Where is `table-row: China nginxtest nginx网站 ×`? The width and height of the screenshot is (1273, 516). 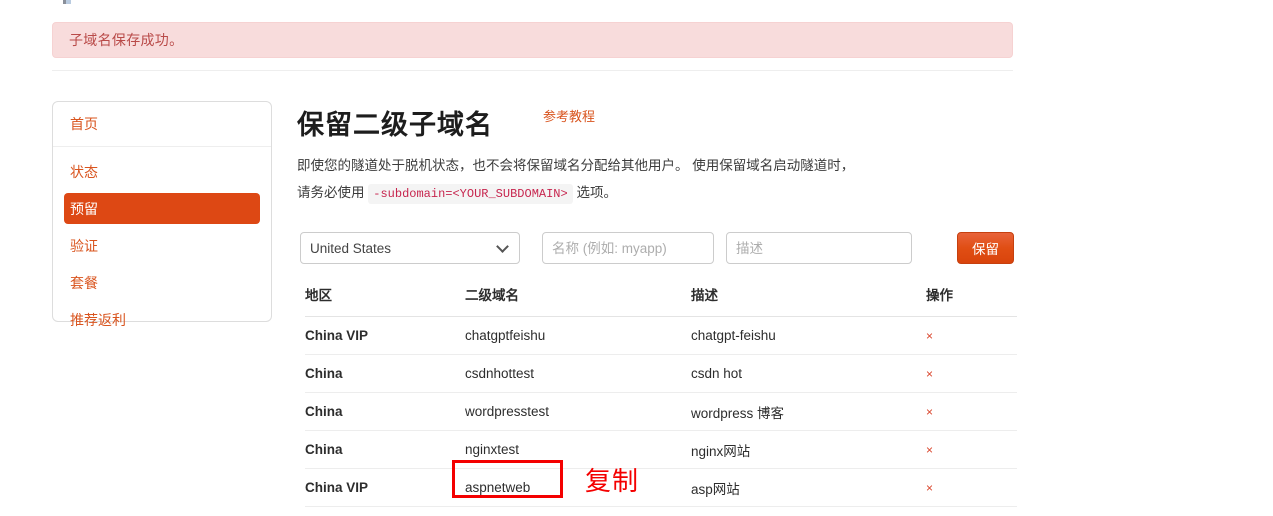 table-row: China nginxtest nginx网站 × is located at coordinates (661, 449).